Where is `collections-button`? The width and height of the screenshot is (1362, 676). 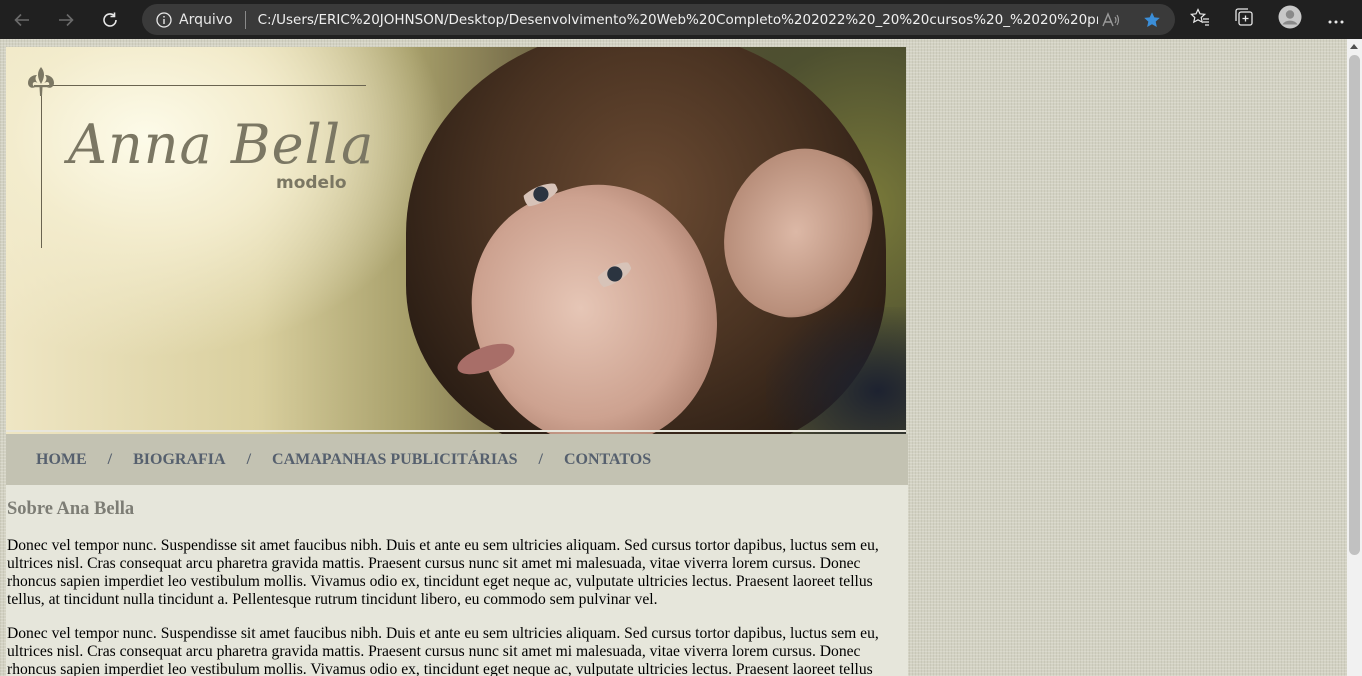 collections-button is located at coordinates (1244, 19).